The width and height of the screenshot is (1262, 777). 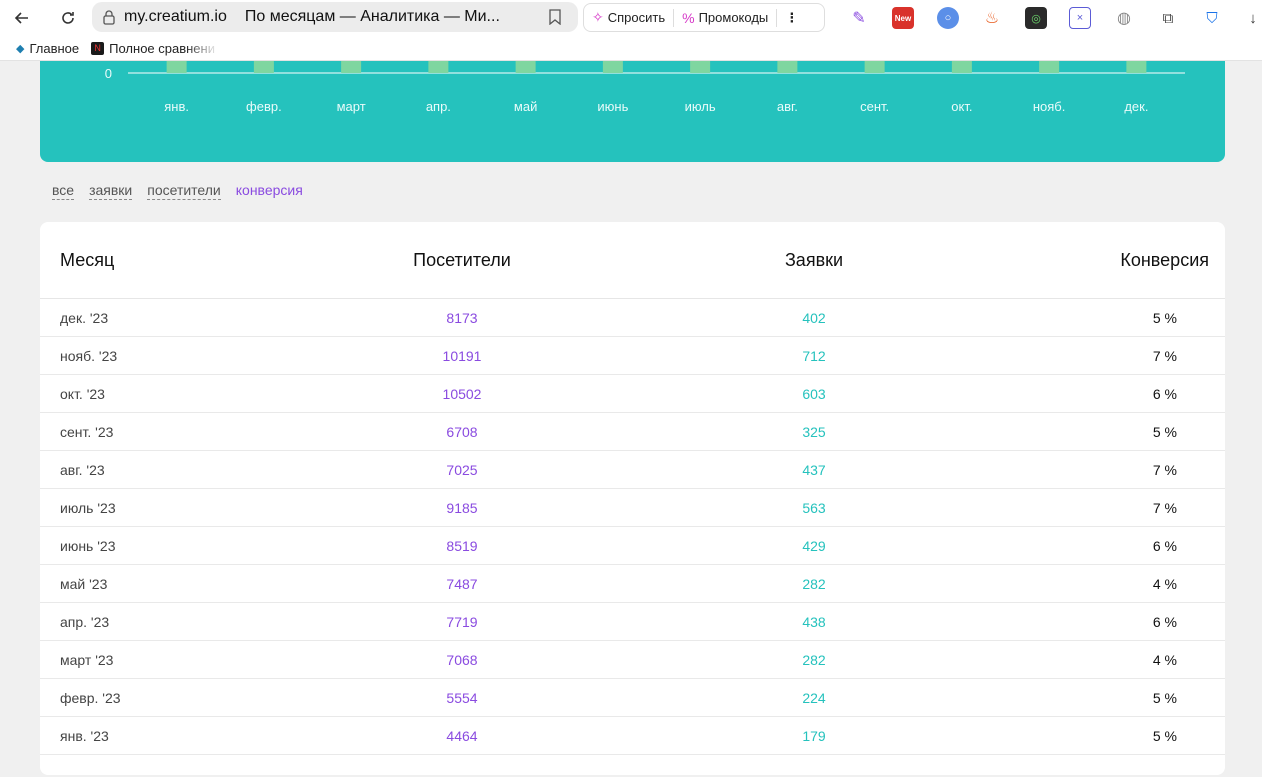 What do you see at coordinates (89, 355) in the screenshot?
I see `row-month: нояб. '23` at bounding box center [89, 355].